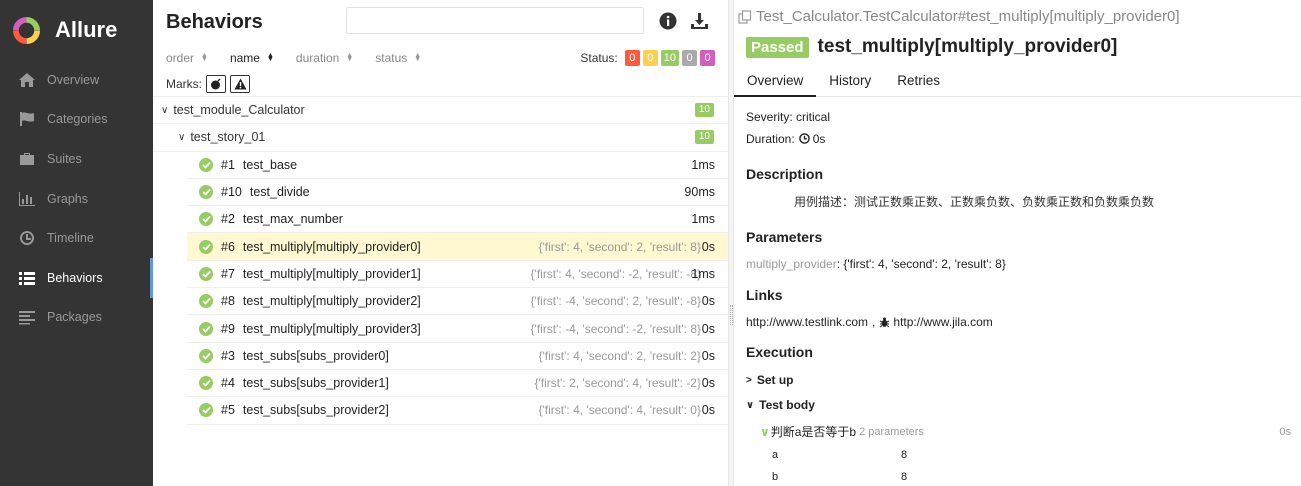 This screenshot has width=1301, height=486. I want to click on sort-duration: duration ▲ ▼, so click(324, 58).